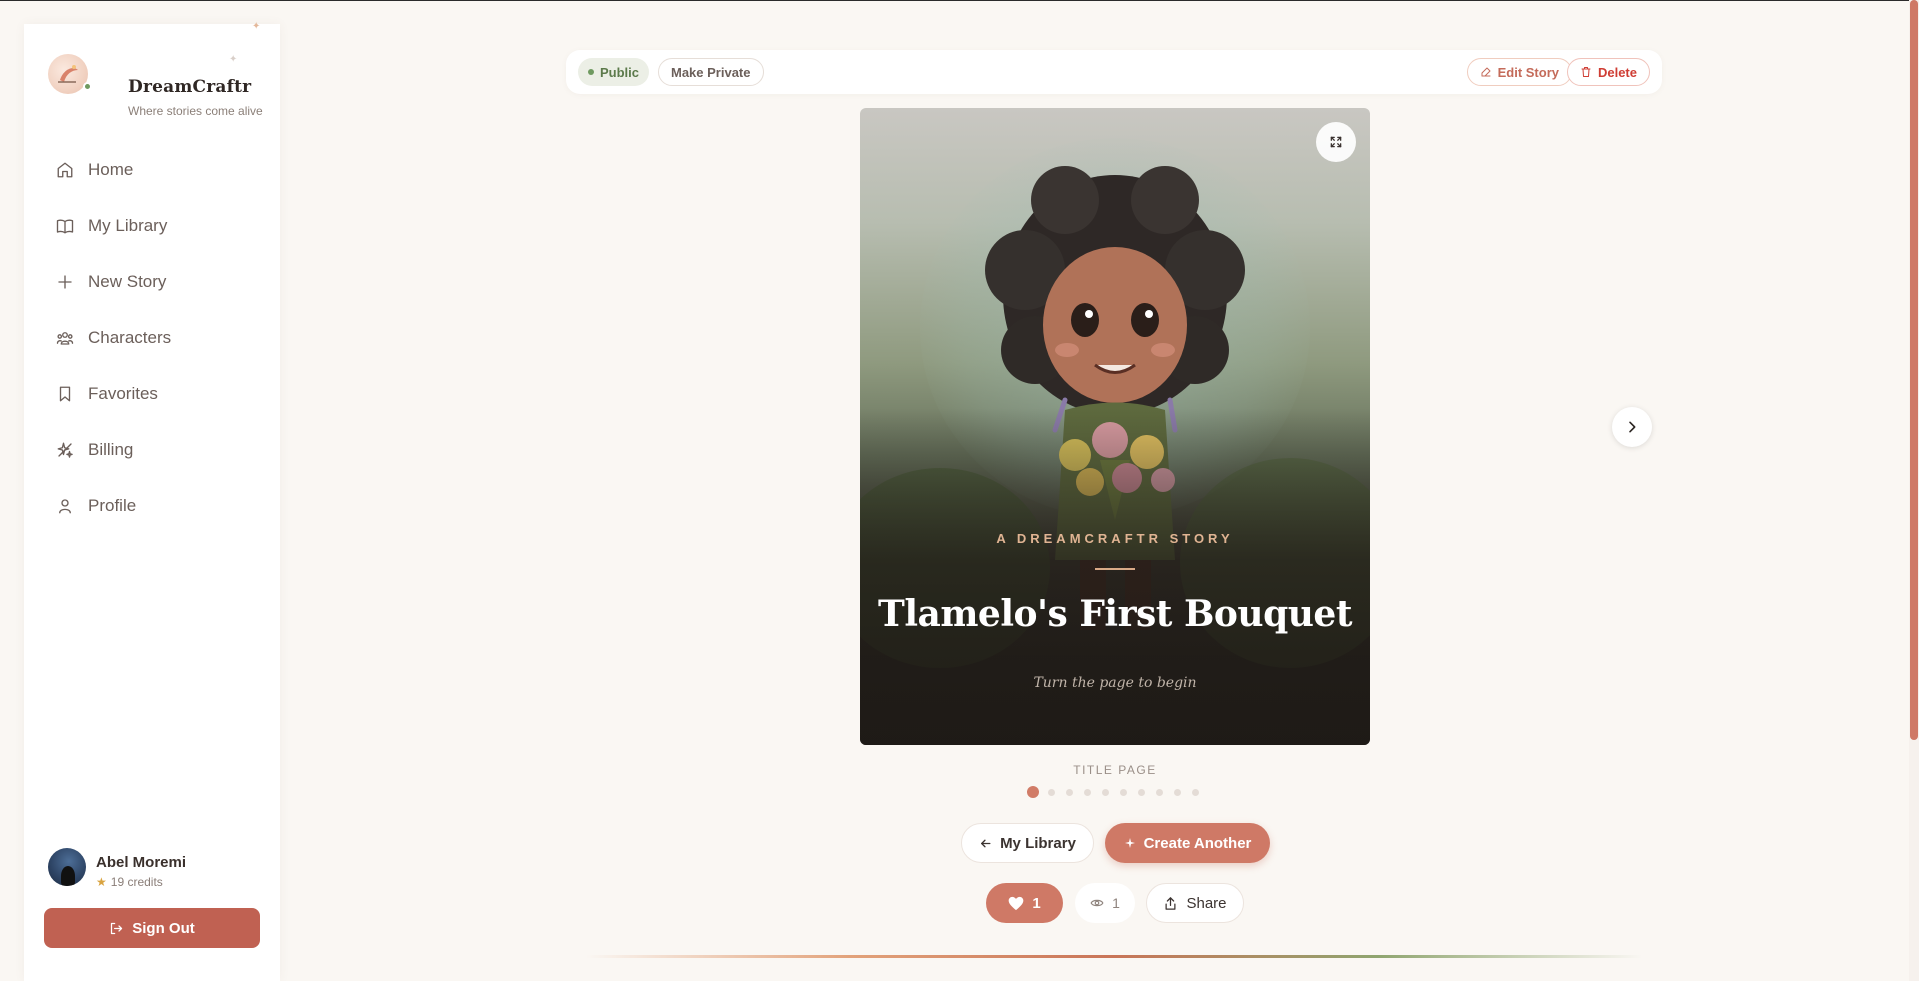 The width and height of the screenshot is (1919, 981). I want to click on create-another-button: Create Another, so click(1187, 843).